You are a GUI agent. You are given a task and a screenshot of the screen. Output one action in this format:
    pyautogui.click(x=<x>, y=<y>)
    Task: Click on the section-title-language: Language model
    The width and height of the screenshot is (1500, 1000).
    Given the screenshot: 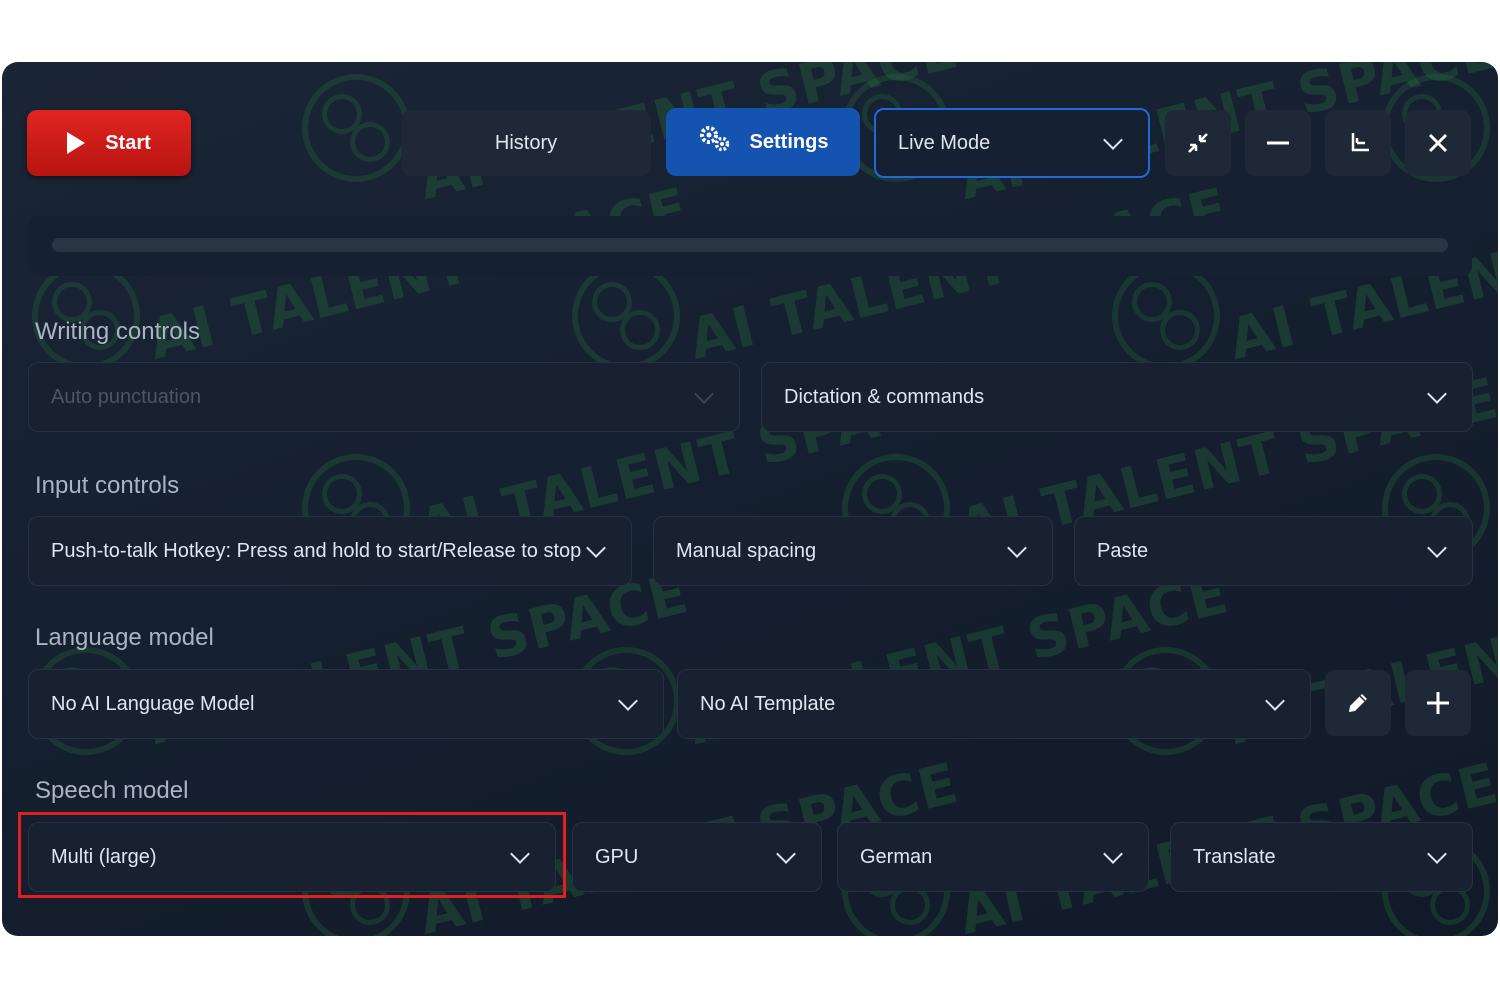 What is the action you would take?
    pyautogui.click(x=124, y=637)
    